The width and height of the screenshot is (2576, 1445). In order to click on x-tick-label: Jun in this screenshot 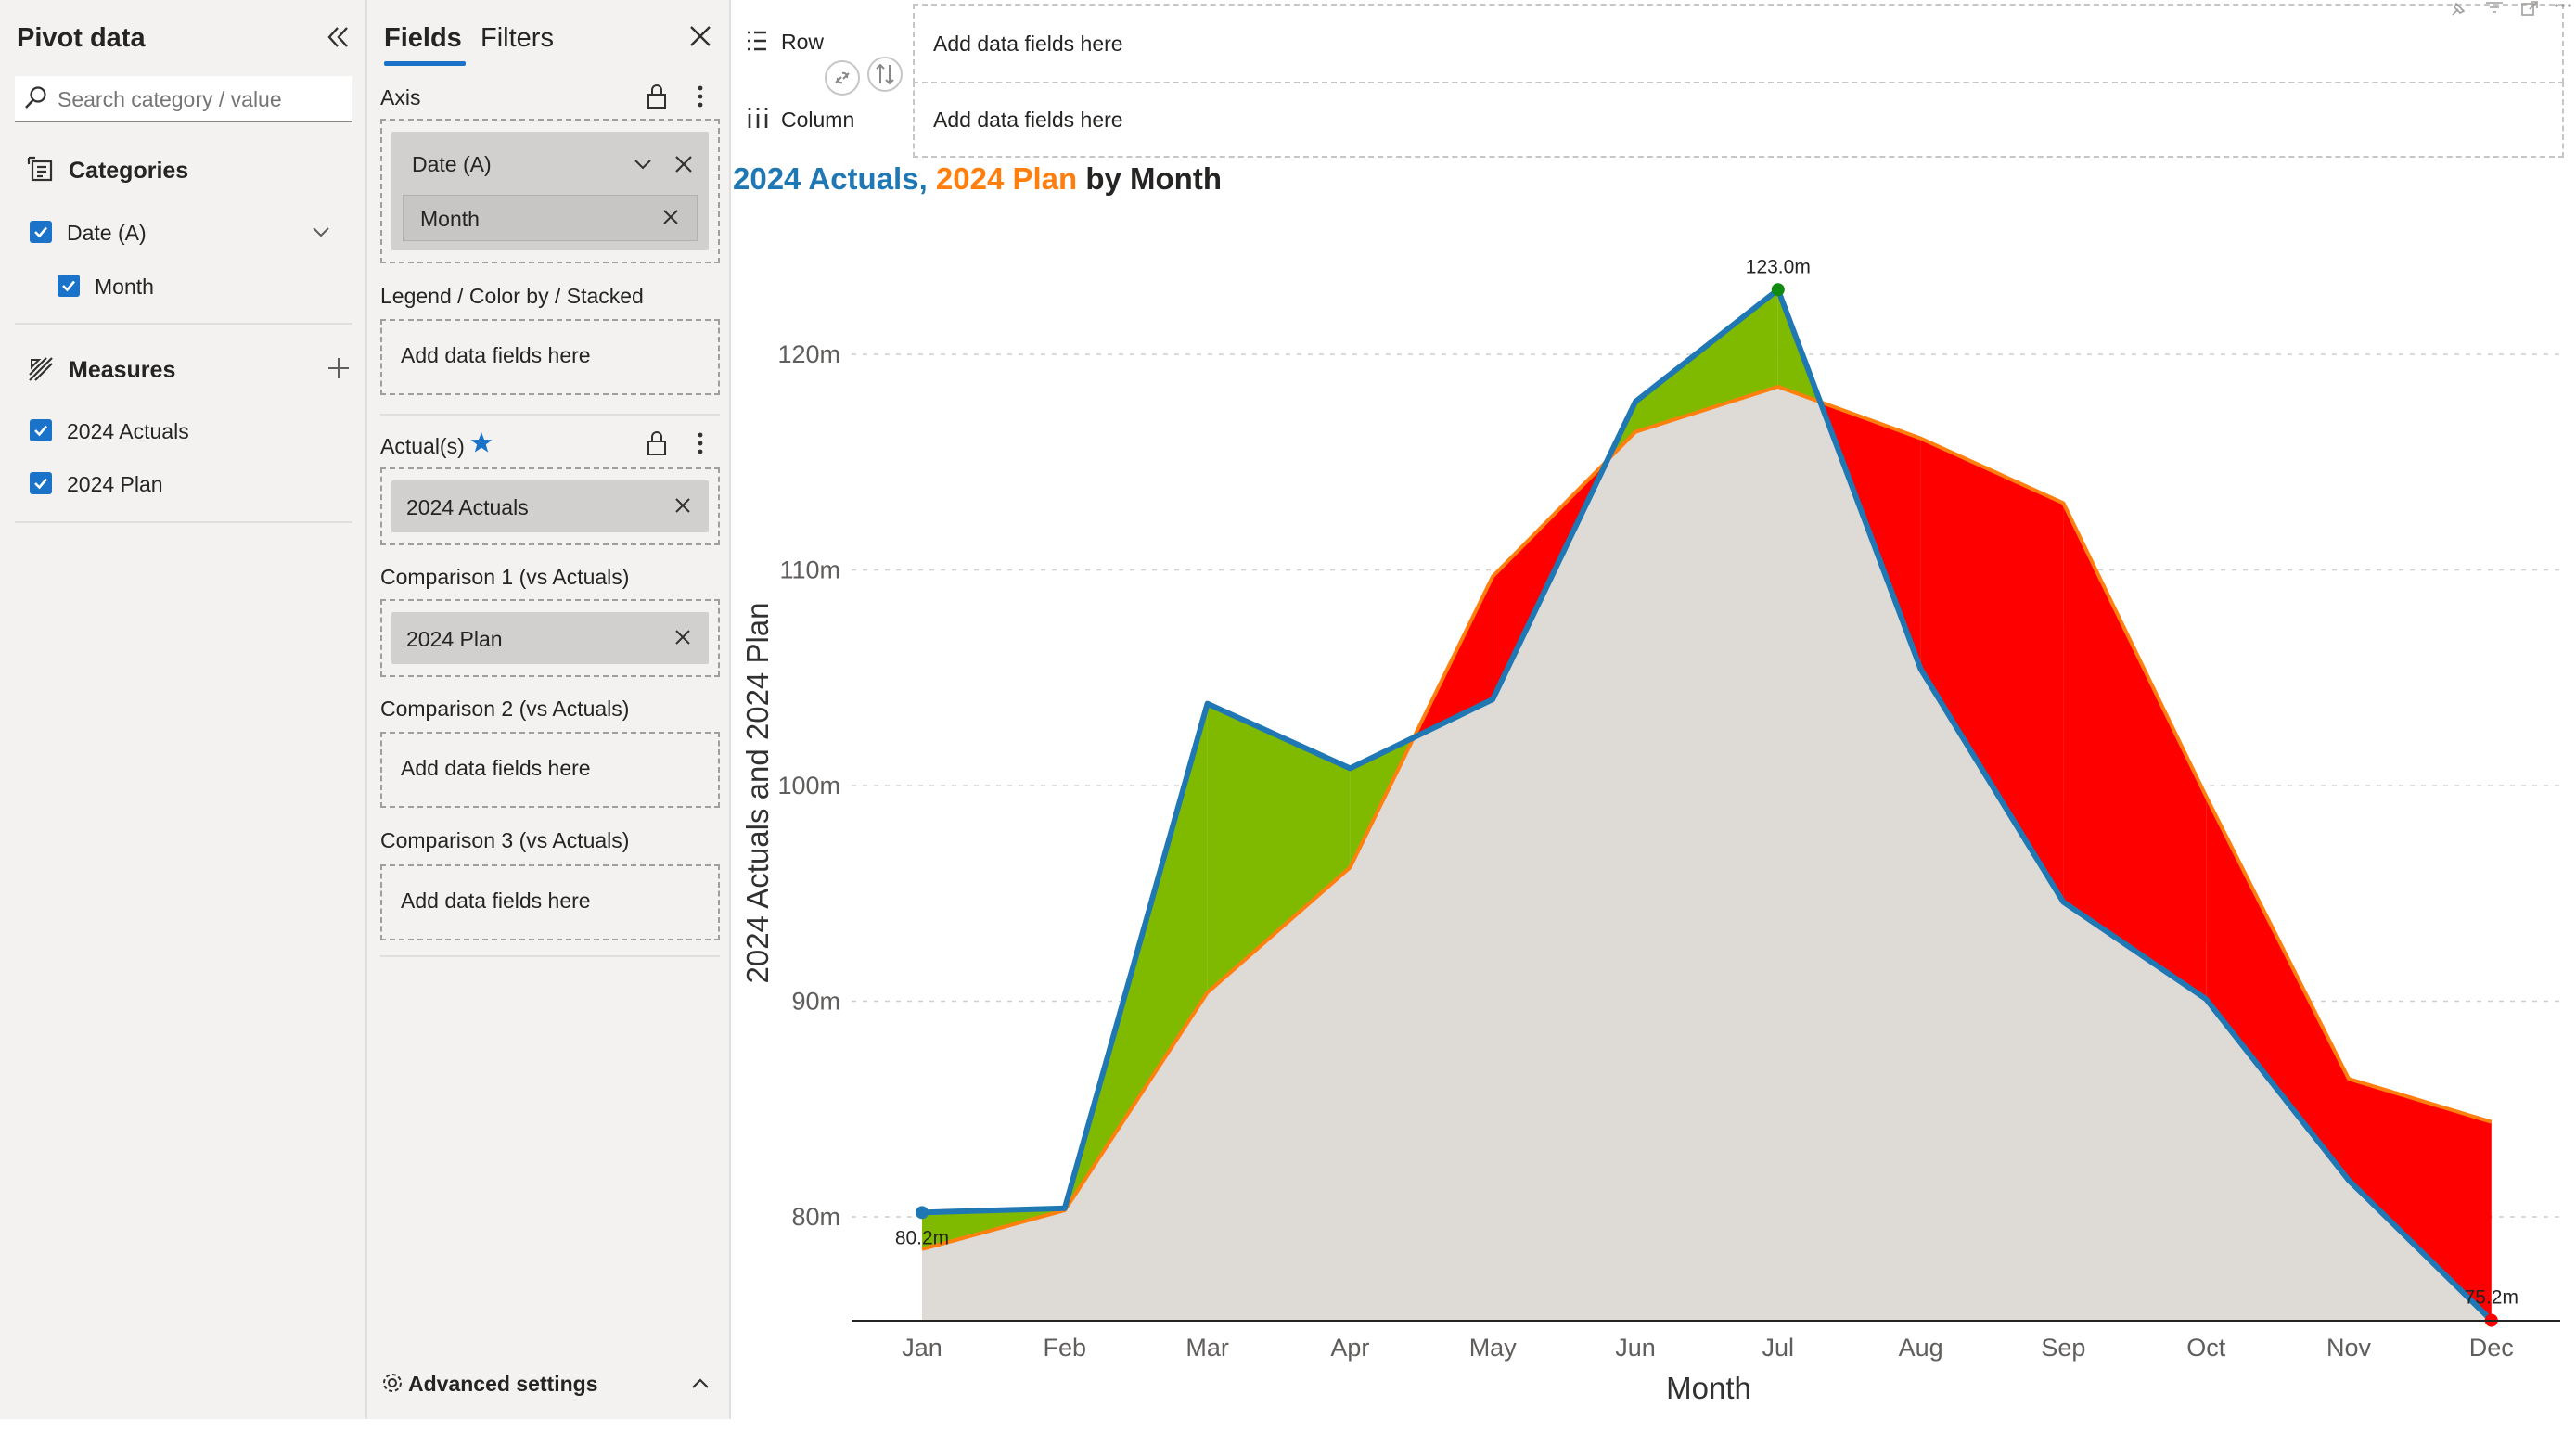, I will do `click(1635, 1348)`.